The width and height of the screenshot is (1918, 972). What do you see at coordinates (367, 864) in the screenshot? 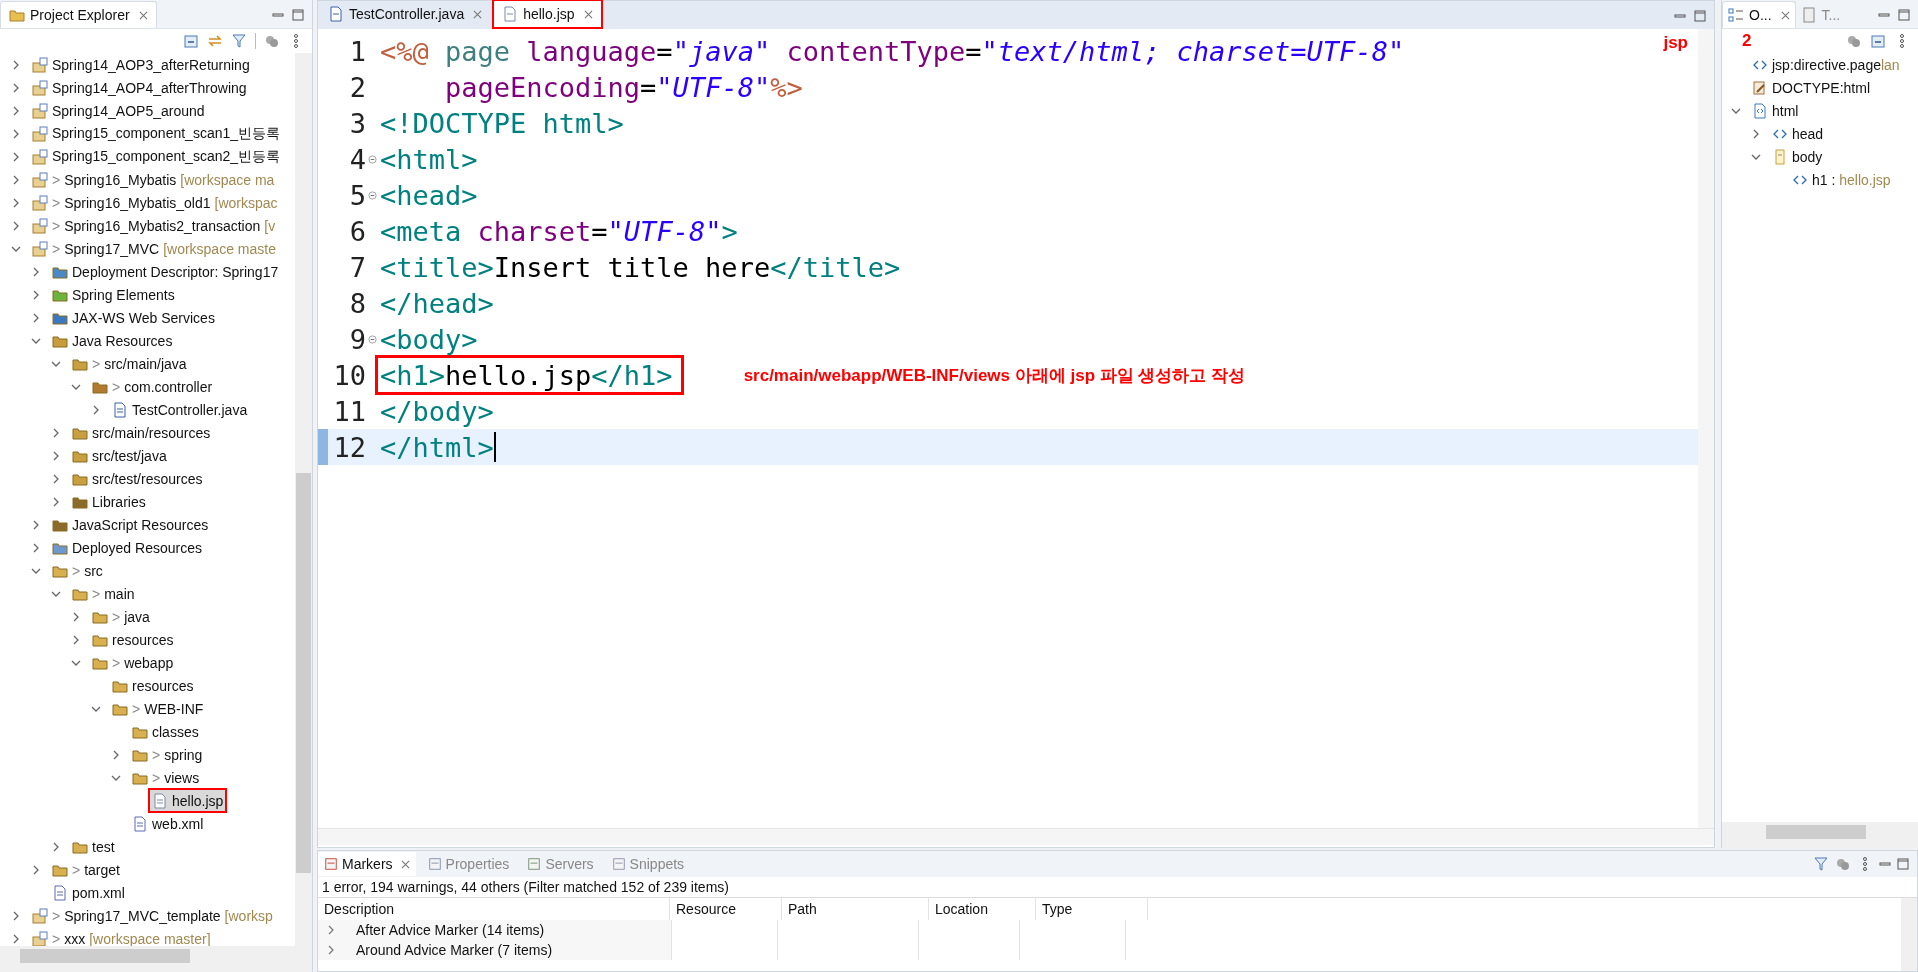
I see `view-tab: Markers` at bounding box center [367, 864].